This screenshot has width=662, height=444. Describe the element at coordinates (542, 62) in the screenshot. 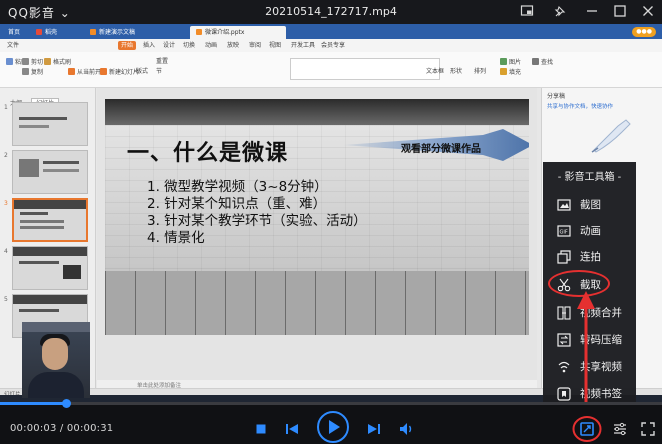

I see `find-button: 查找` at that location.